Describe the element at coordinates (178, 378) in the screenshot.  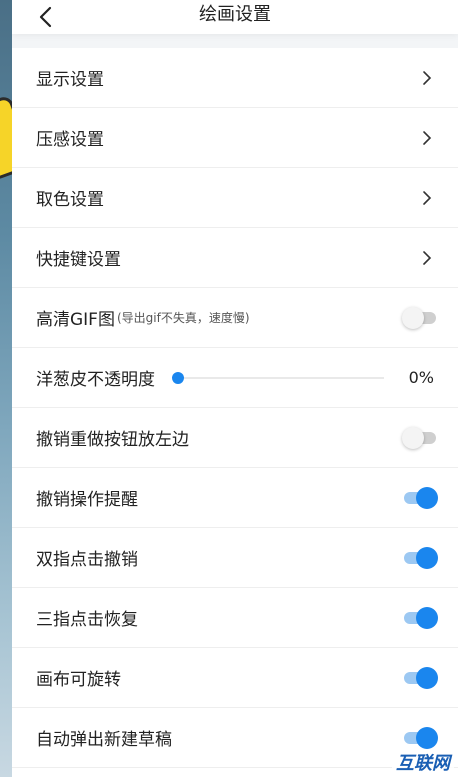
I see `slider-thumb` at that location.